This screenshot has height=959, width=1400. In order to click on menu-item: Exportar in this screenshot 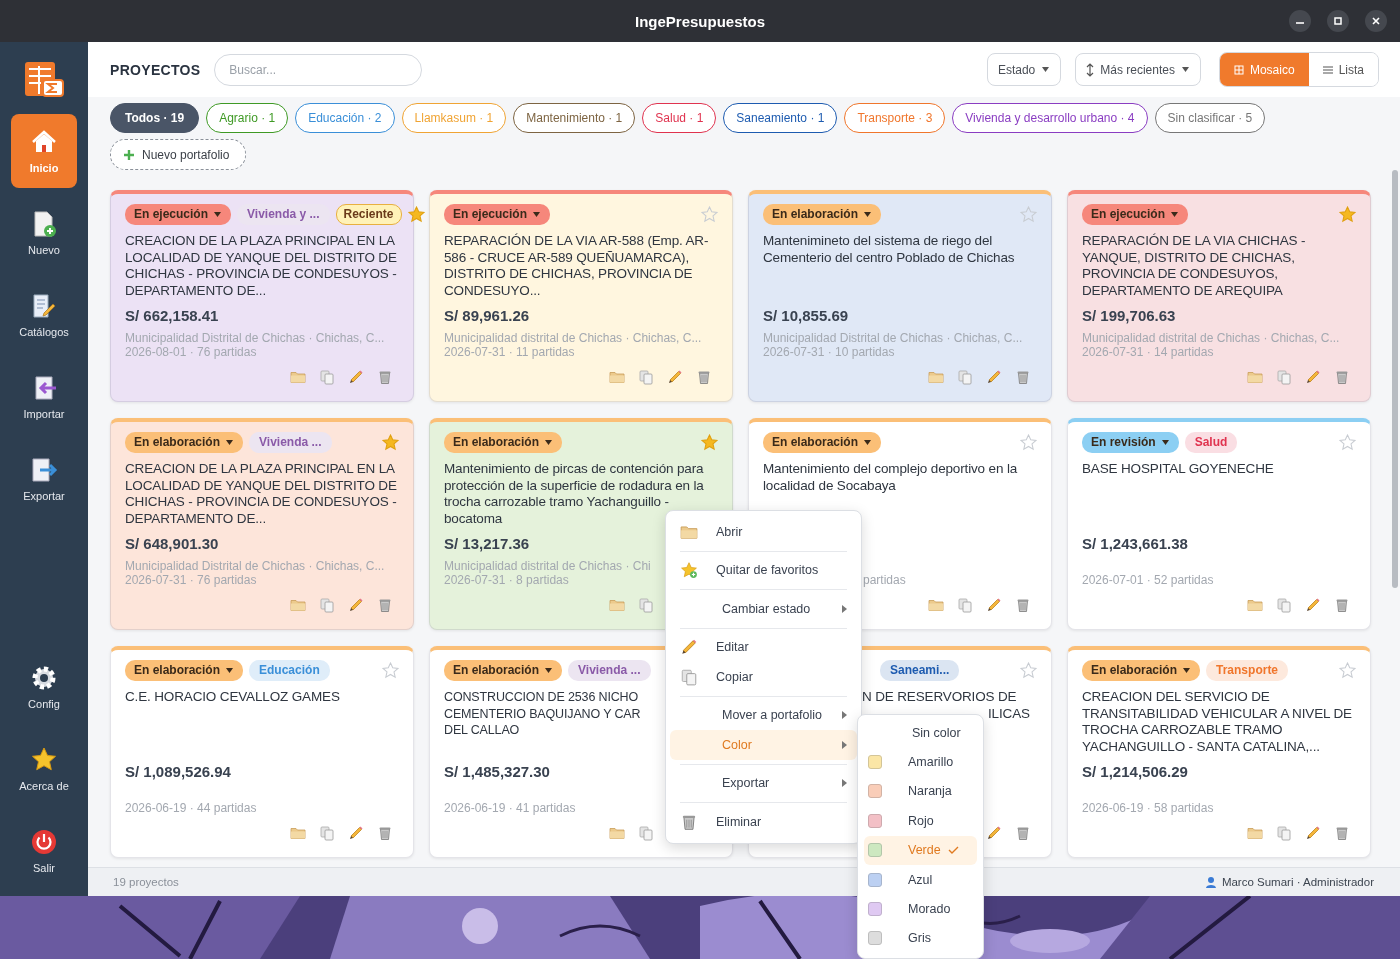, I will do `click(763, 783)`.